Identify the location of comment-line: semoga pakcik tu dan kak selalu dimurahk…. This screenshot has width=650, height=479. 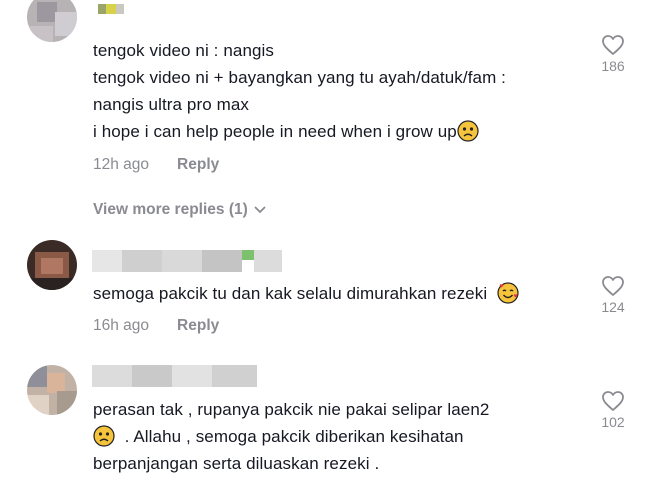
(333, 293).